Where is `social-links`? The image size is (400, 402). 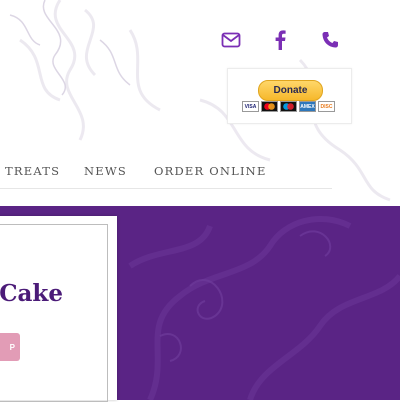 social-links is located at coordinates (284, 40).